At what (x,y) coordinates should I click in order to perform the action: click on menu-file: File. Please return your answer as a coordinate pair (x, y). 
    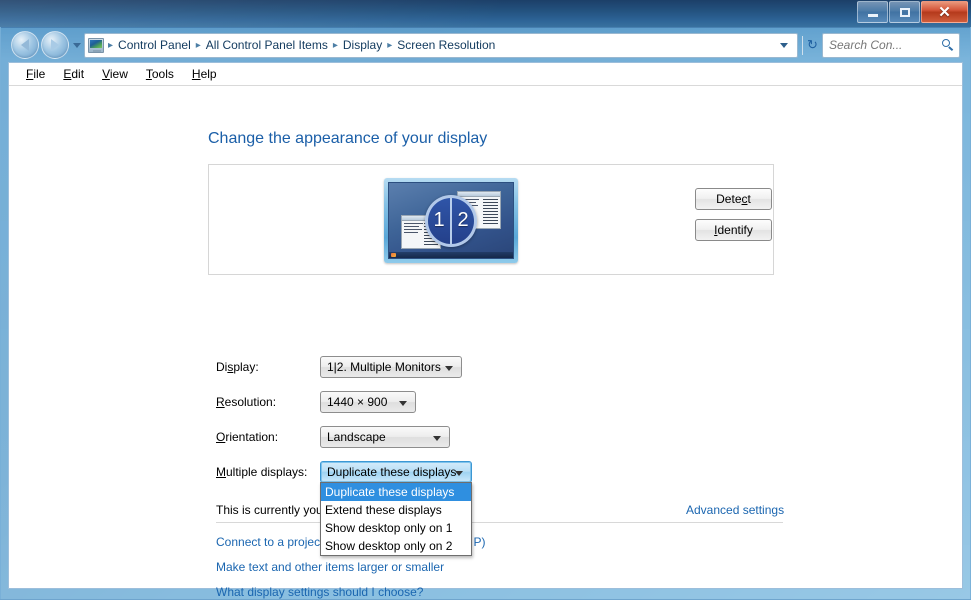
    Looking at the image, I should click on (35, 74).